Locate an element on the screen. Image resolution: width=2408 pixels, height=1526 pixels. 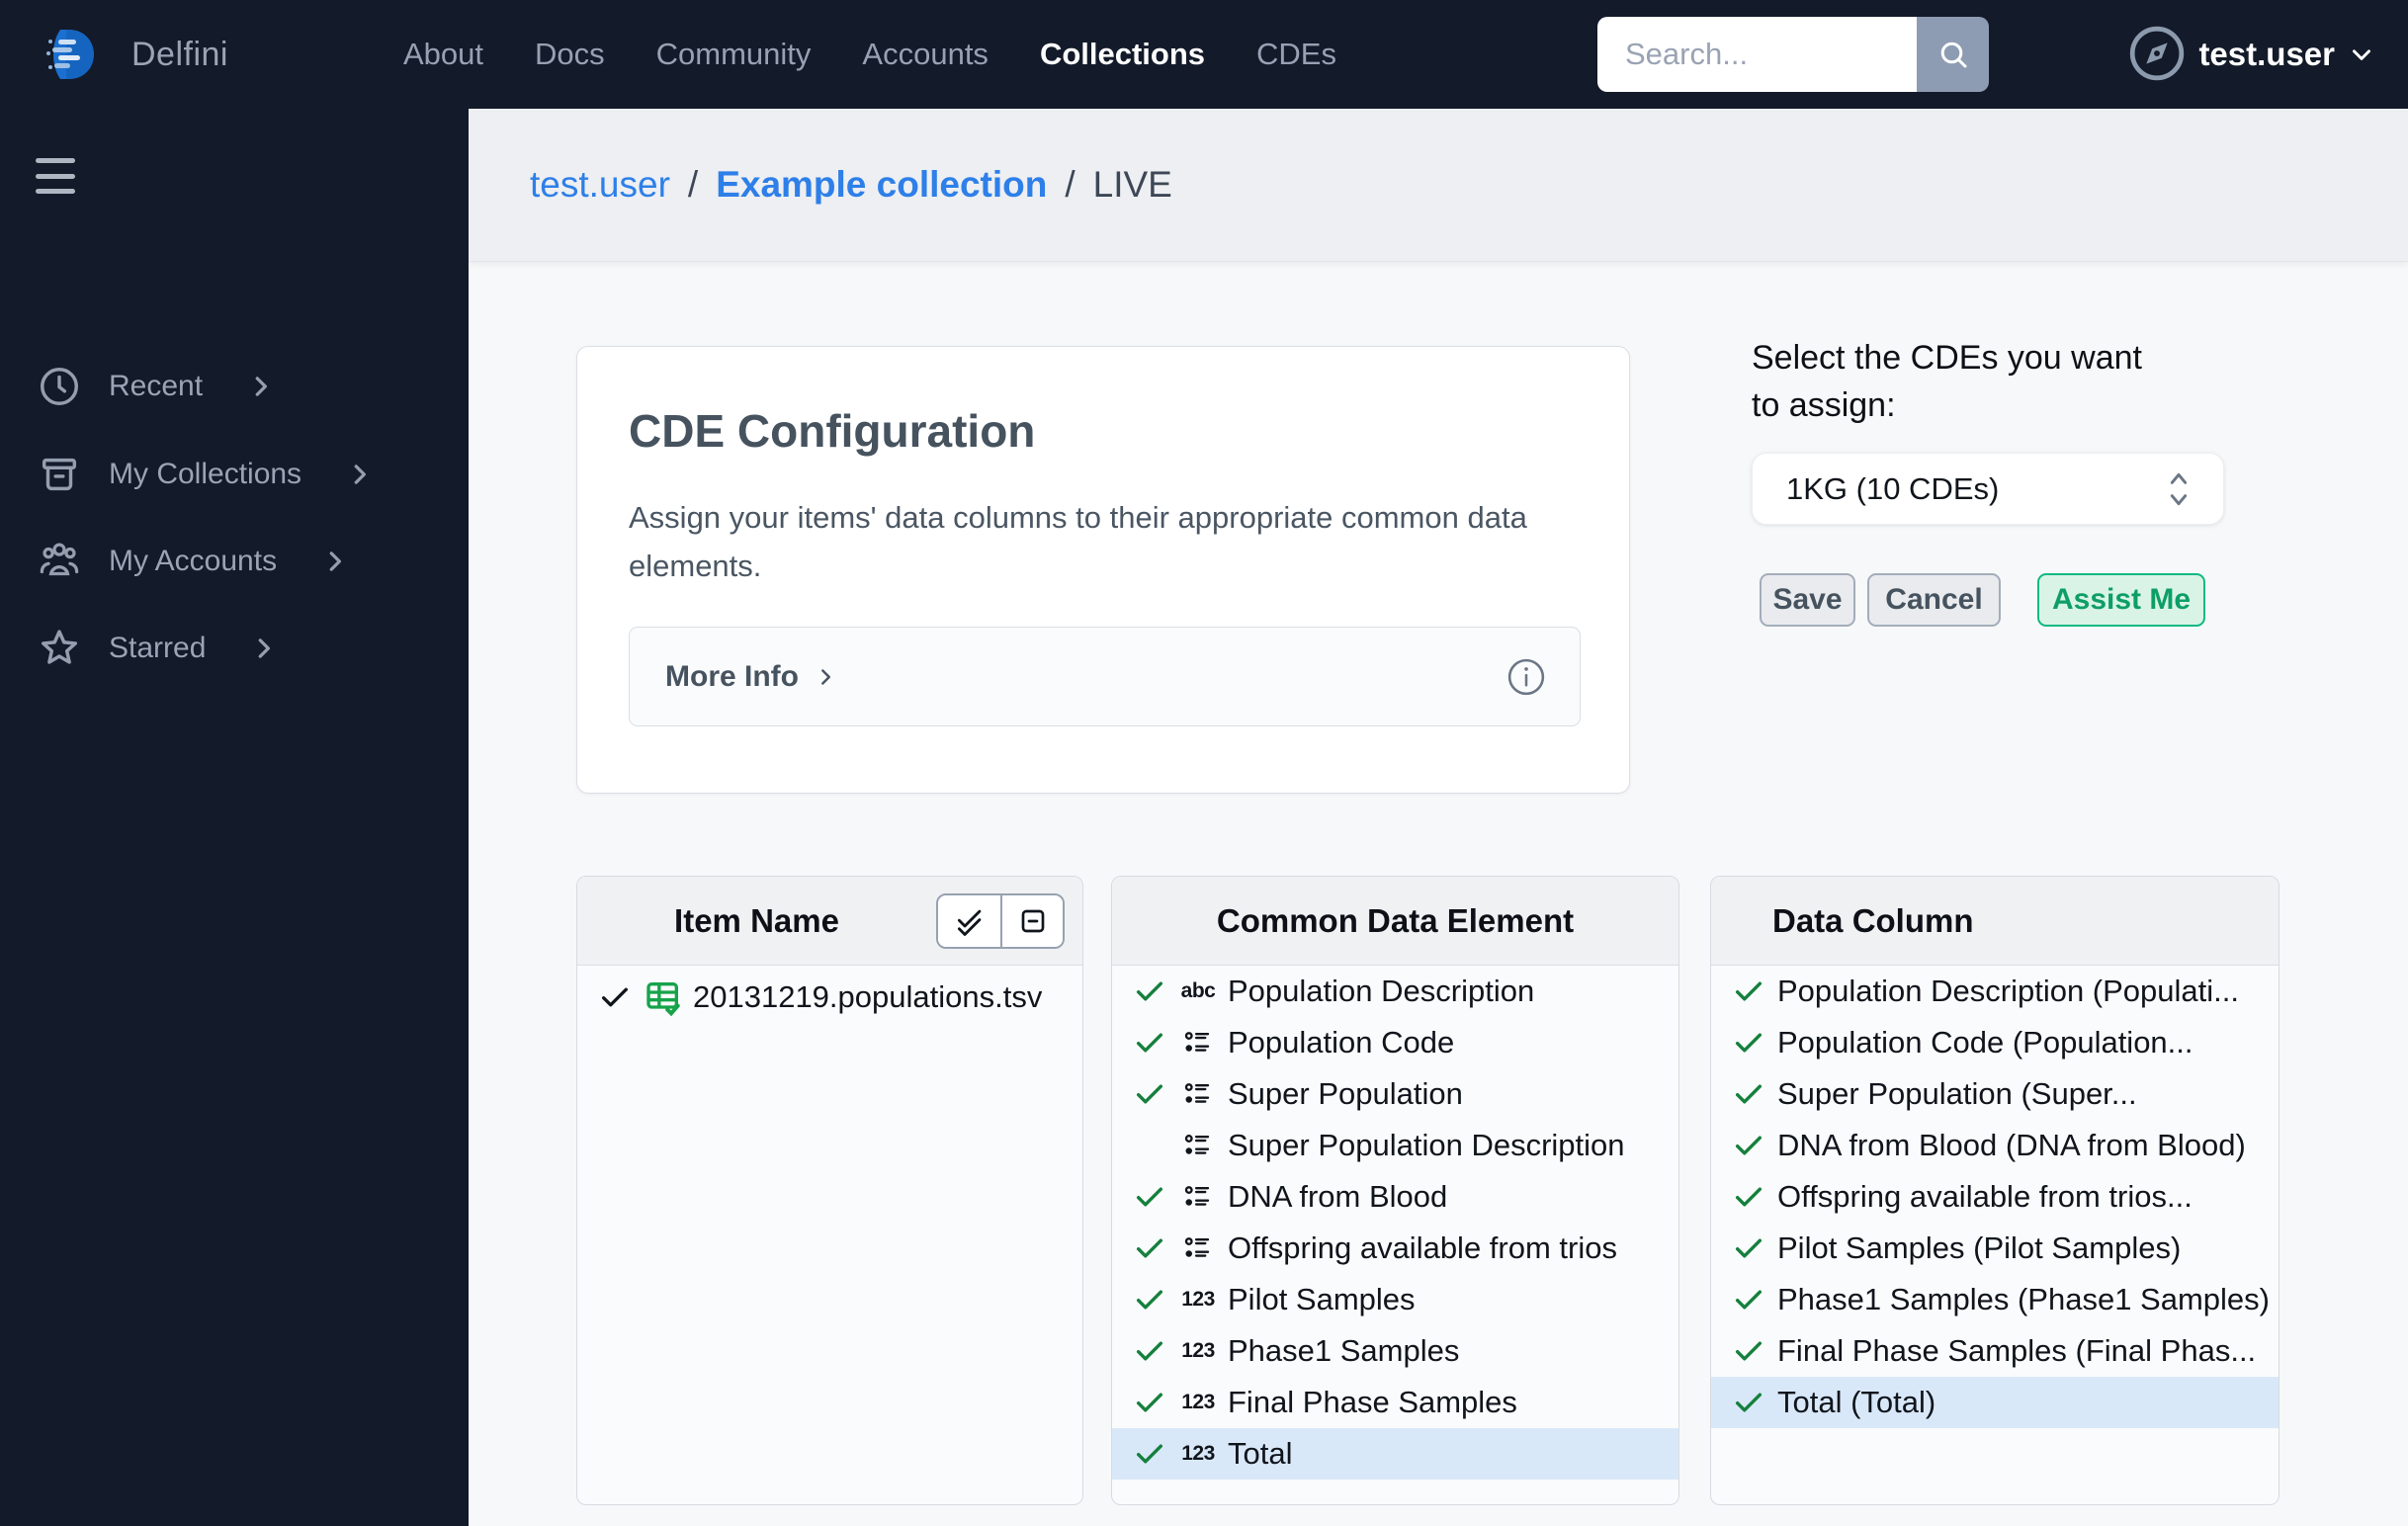
cde-row: Population Code is located at coordinates (1395, 1042).